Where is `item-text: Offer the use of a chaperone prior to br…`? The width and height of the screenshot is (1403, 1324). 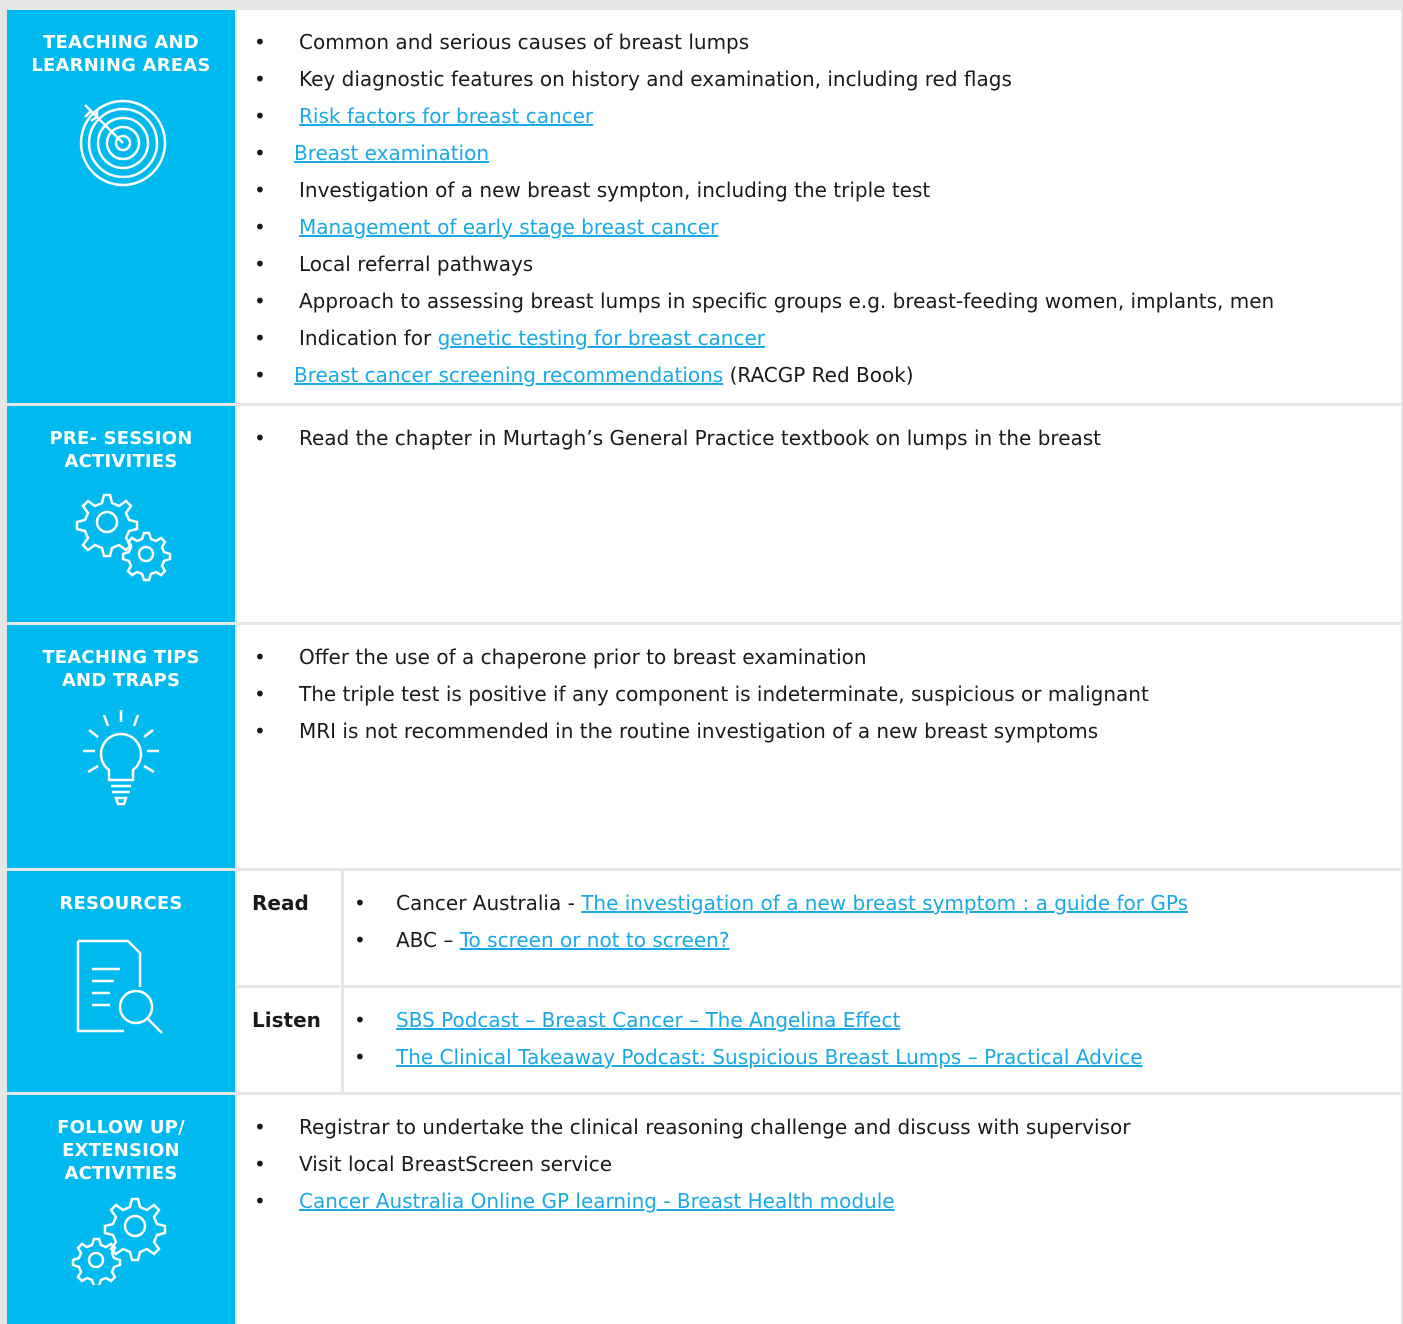 item-text: Offer the use of a chaperone prior to br… is located at coordinates (583, 657).